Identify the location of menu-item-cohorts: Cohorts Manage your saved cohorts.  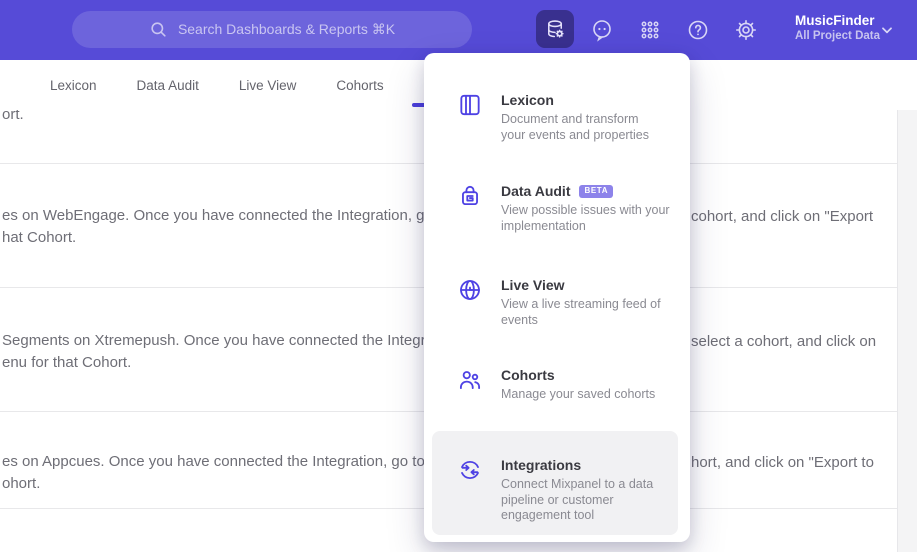
(569, 384).